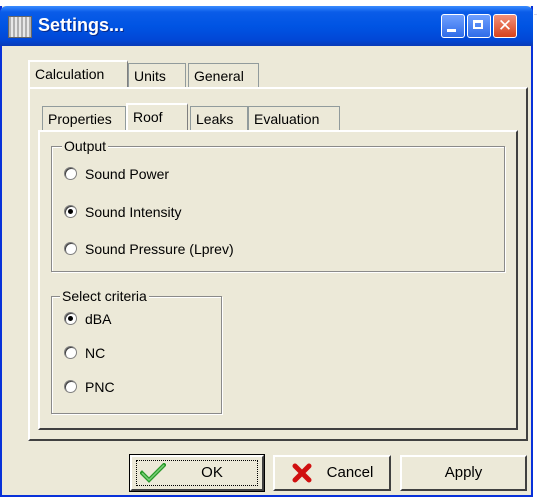  I want to click on close-icon: ✕, so click(505, 25).